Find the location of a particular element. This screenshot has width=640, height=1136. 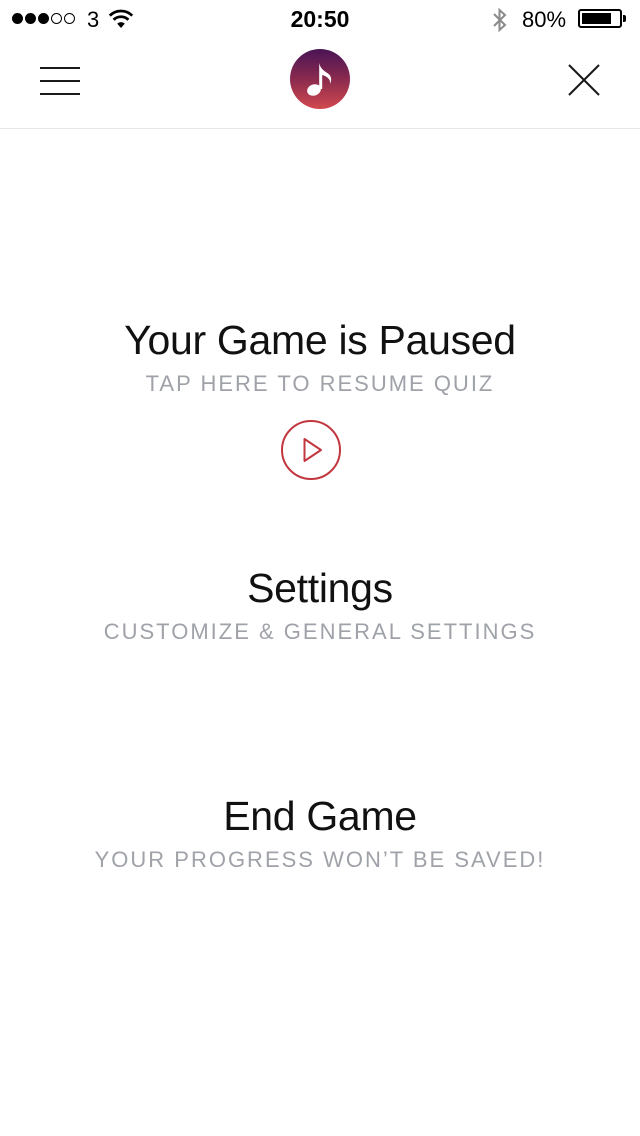

settings-title: Settings is located at coordinates (320, 588).